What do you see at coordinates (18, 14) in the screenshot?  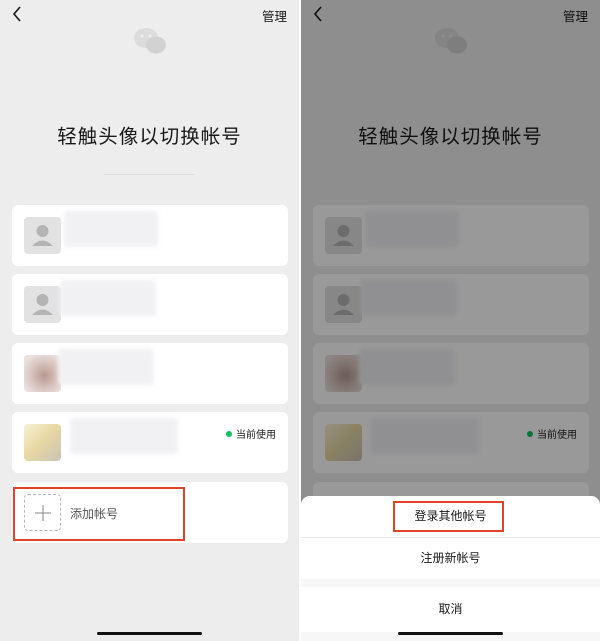 I see `back-icon` at bounding box center [18, 14].